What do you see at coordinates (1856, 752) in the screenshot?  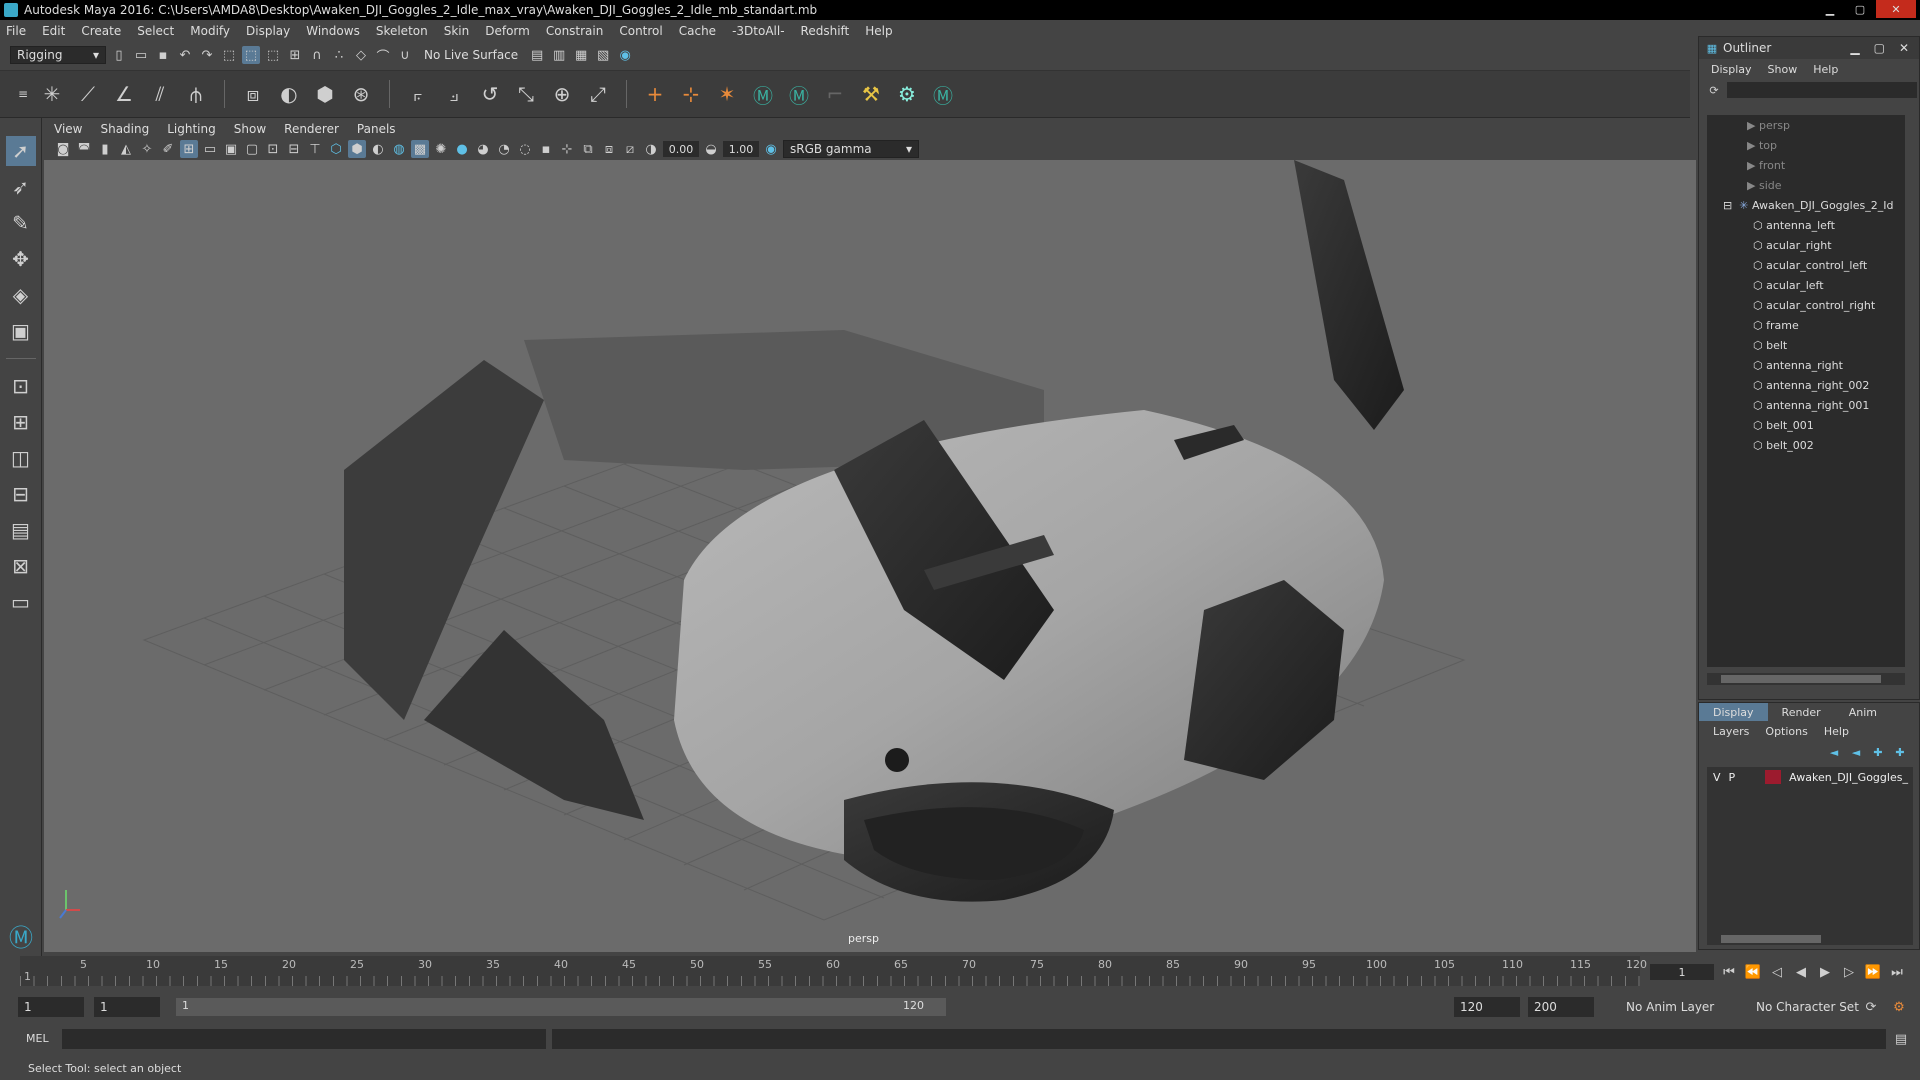 I see `move-layer-down-icon: ◄` at bounding box center [1856, 752].